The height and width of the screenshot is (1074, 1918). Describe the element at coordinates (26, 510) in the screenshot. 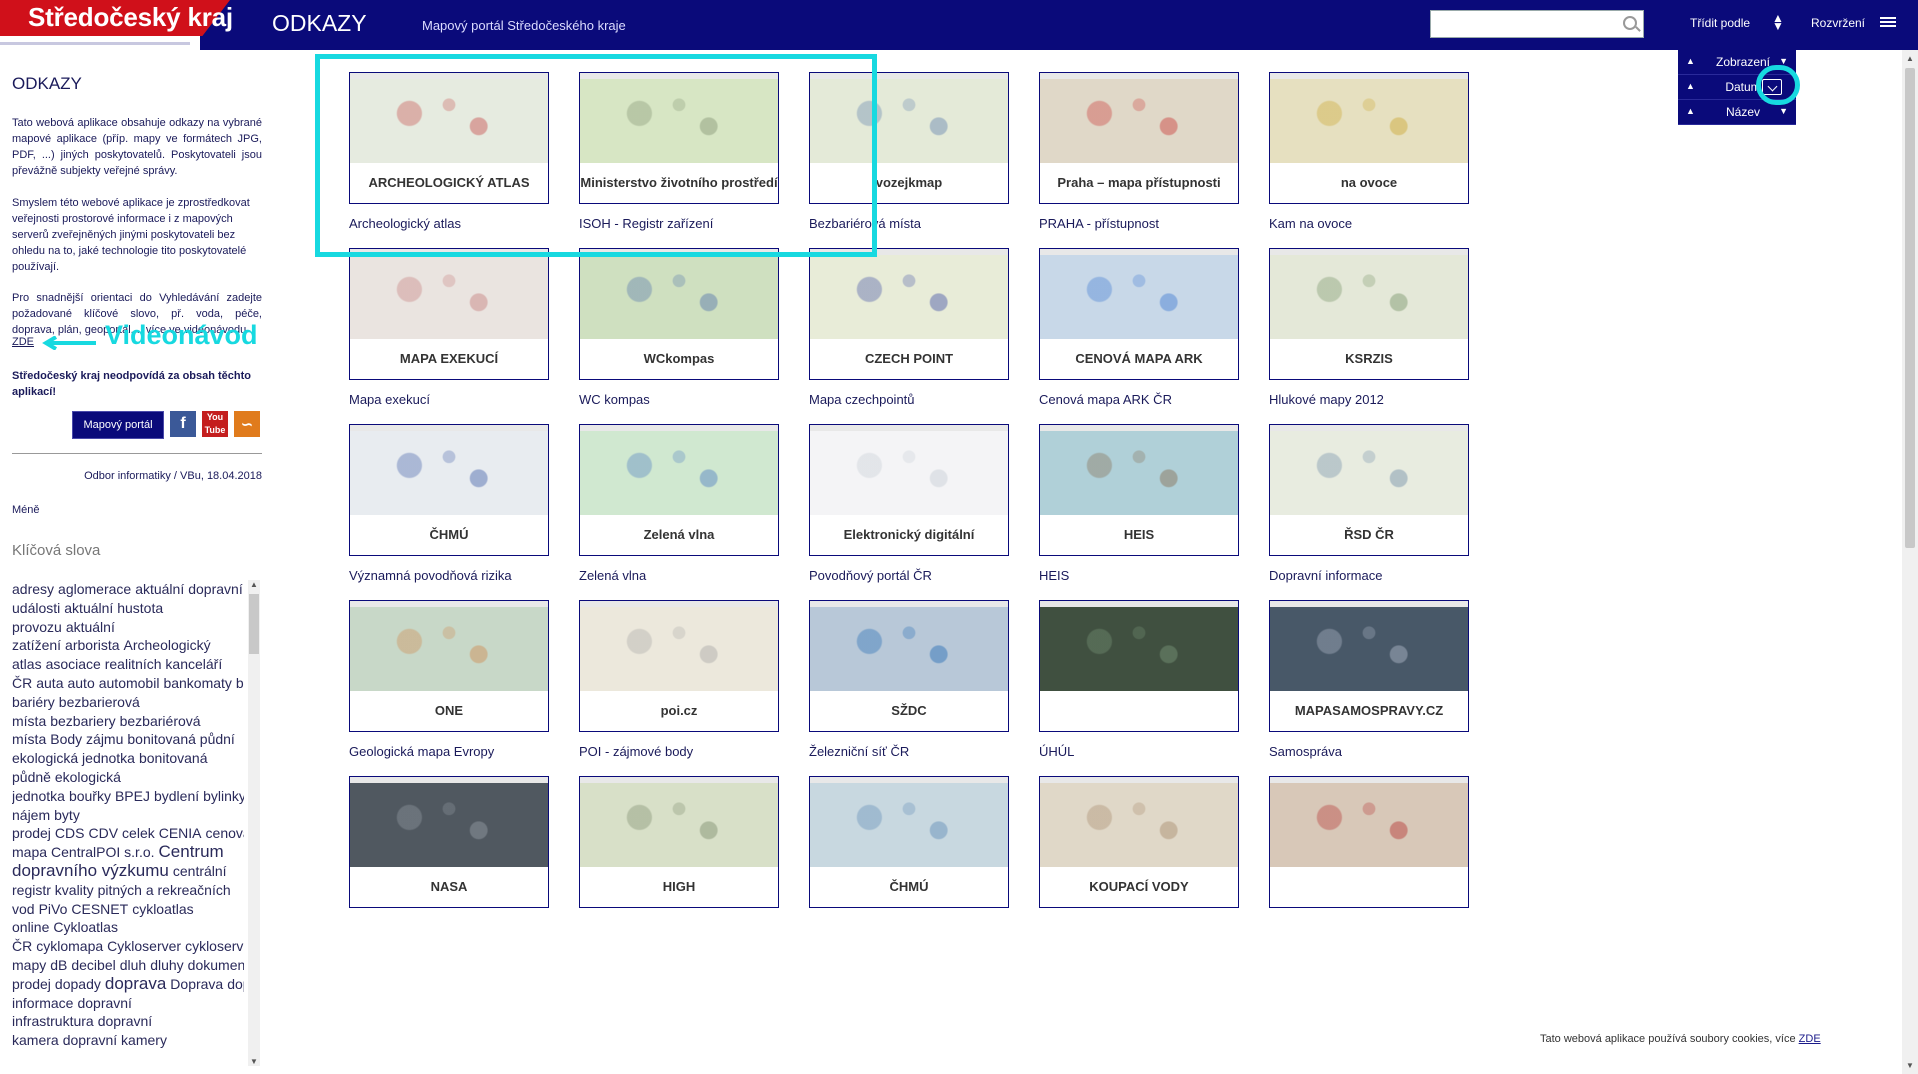

I see `less-link: Méně` at that location.